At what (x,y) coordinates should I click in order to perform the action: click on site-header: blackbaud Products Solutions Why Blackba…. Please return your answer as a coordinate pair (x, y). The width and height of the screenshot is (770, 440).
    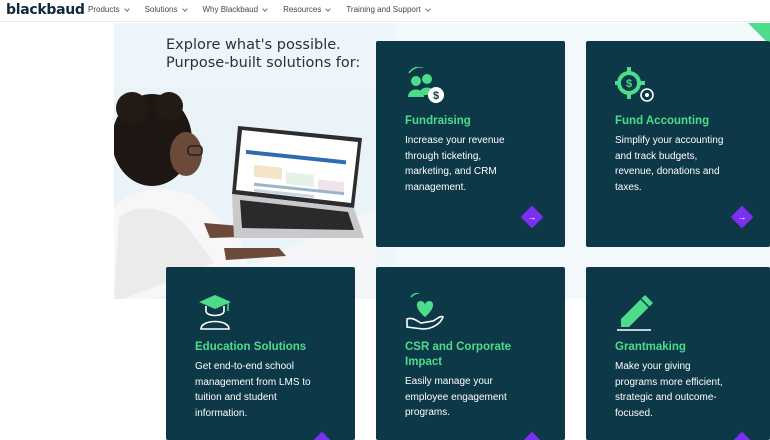
    Looking at the image, I should click on (385, 11).